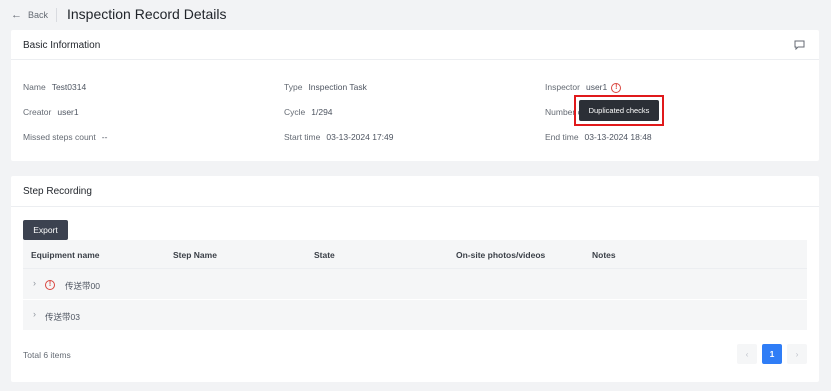 This screenshot has height=391, width=831. I want to click on equipment-name: 传送带03, so click(62, 317).